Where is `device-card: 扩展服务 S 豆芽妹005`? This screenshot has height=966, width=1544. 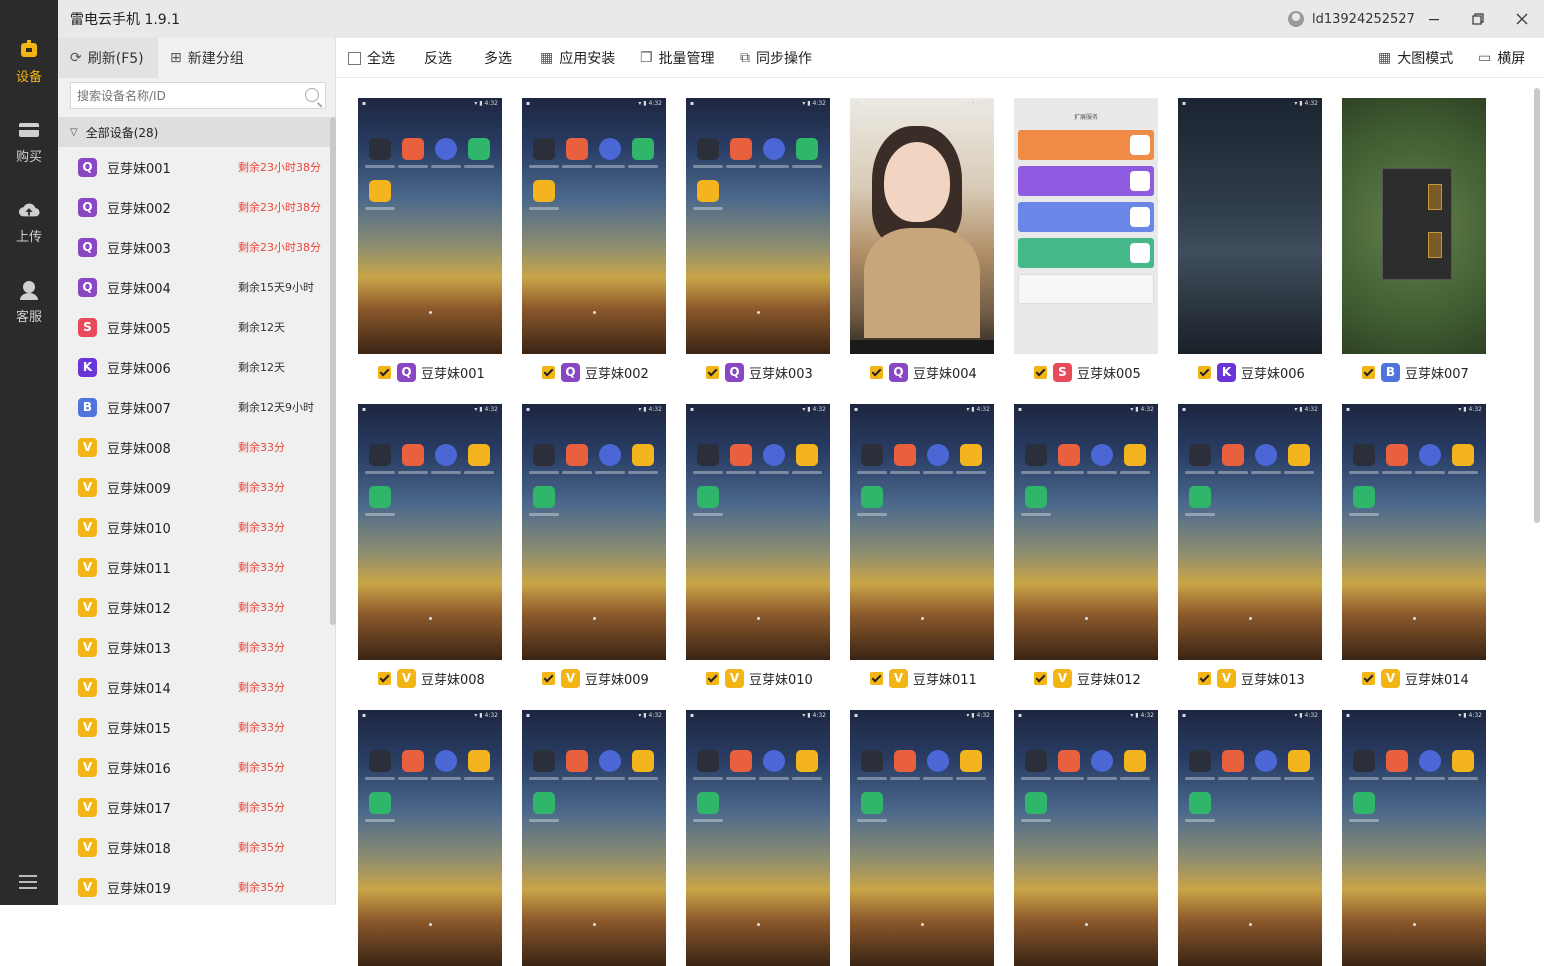 device-card: 扩展服务 S 豆芽妹005 is located at coordinates (1086, 244).